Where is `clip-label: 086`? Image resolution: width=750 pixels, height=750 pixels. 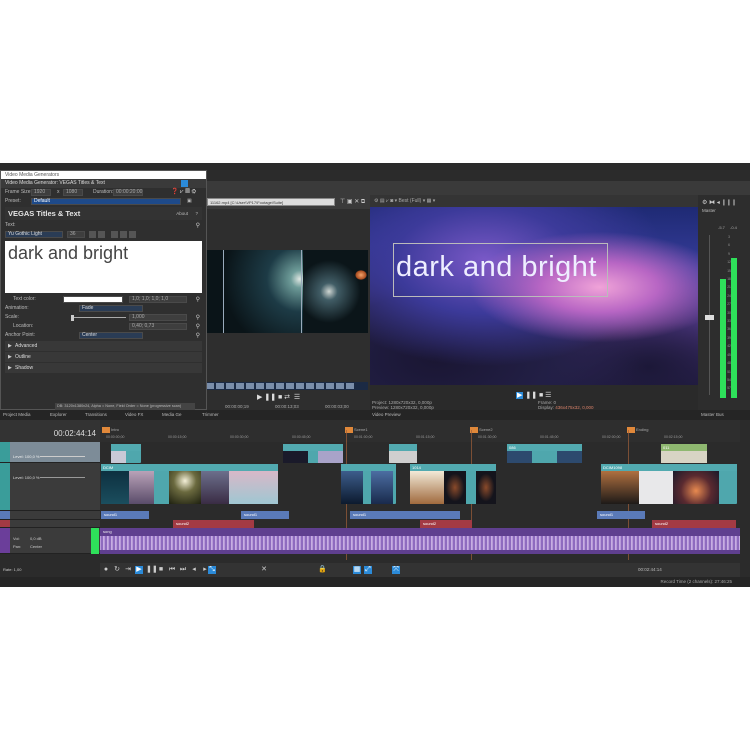
clip-label: 086 is located at coordinates (544, 447).